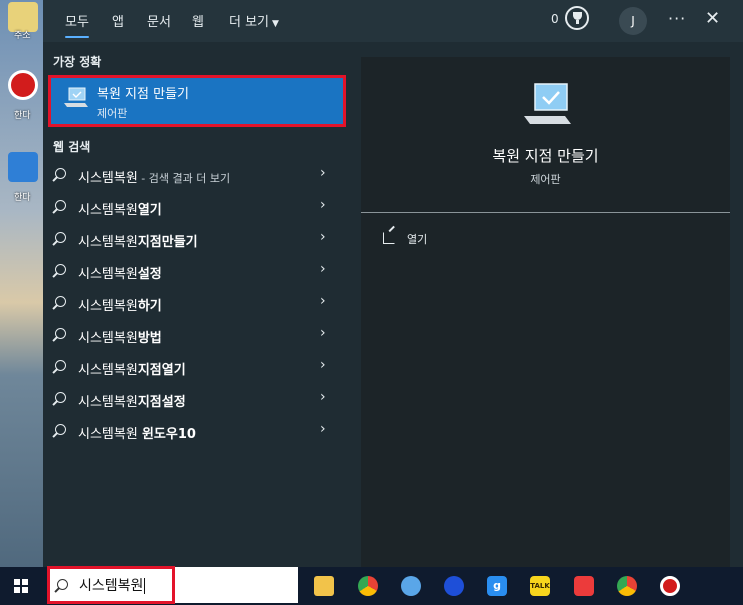  What do you see at coordinates (22, 36) in the screenshot?
I see `desktop-icon-label: 주소` at bounding box center [22, 36].